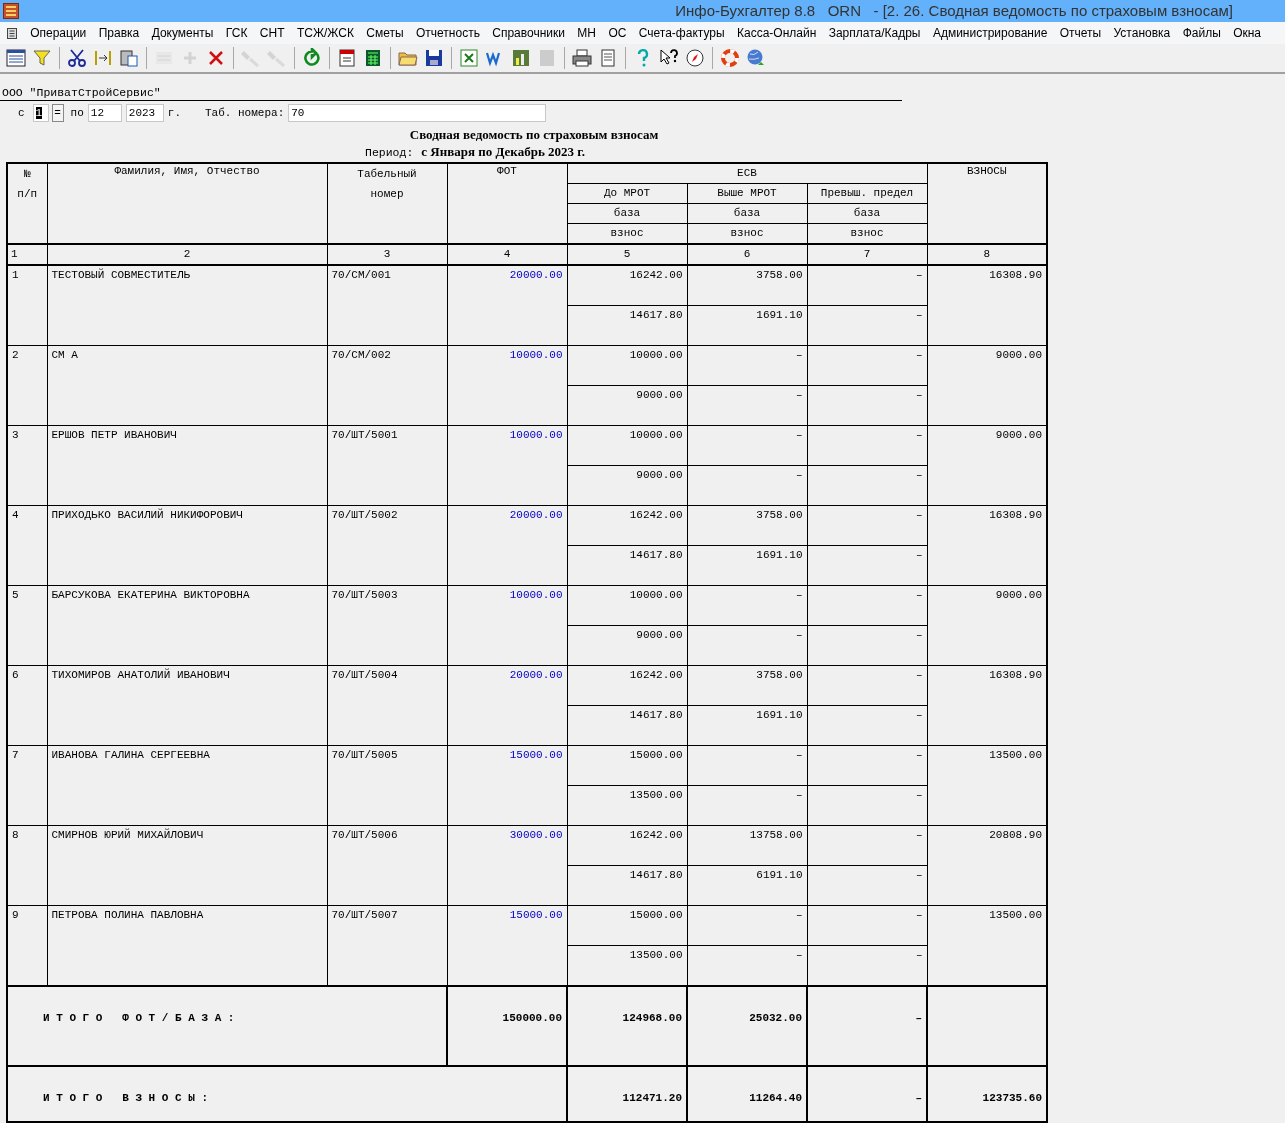 This screenshot has height=1123, width=1285. Describe the element at coordinates (681, 33) in the screenshot. I see `menu-item: Счета-фактуры` at that location.